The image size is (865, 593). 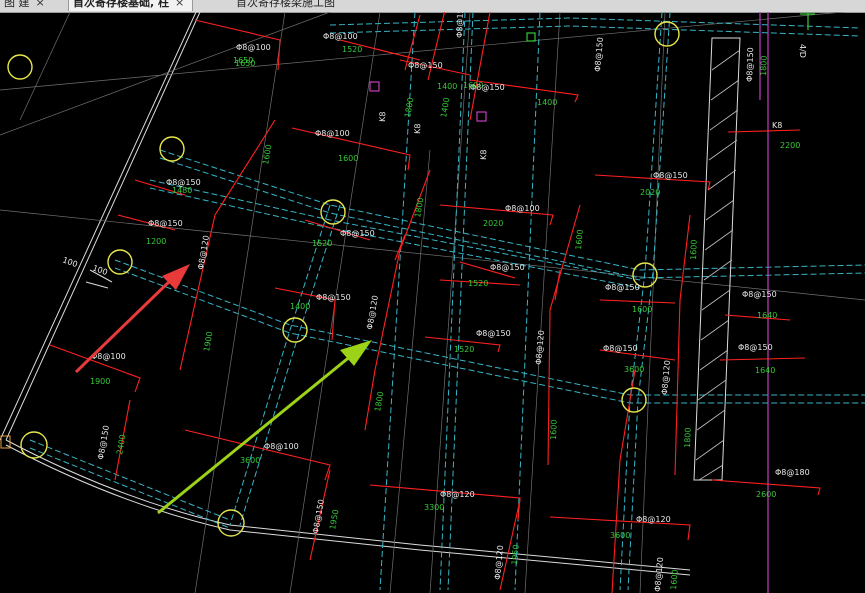 What do you see at coordinates (434, 507) in the screenshot?
I see `length-label: 3300` at bounding box center [434, 507].